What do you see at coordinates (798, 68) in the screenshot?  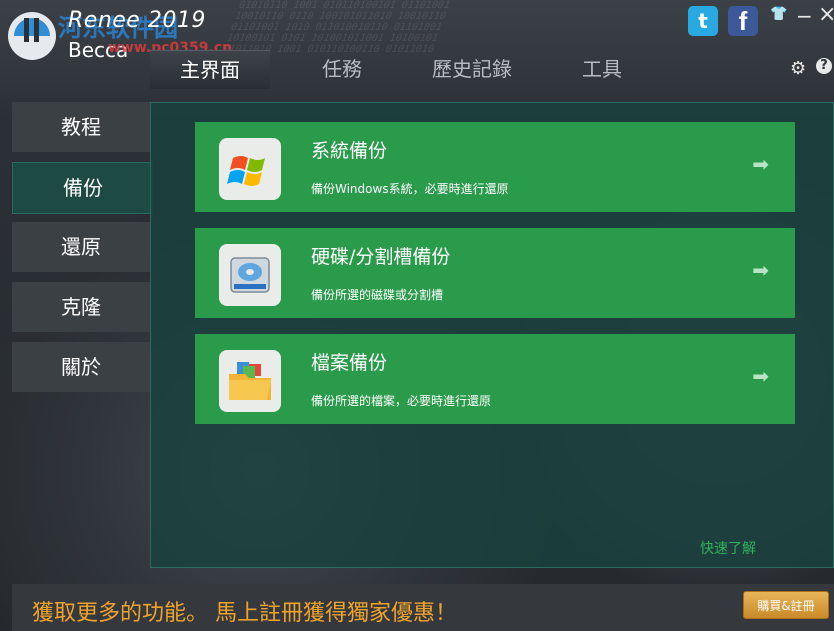 I see `settings-gear-icon: ⚙` at bounding box center [798, 68].